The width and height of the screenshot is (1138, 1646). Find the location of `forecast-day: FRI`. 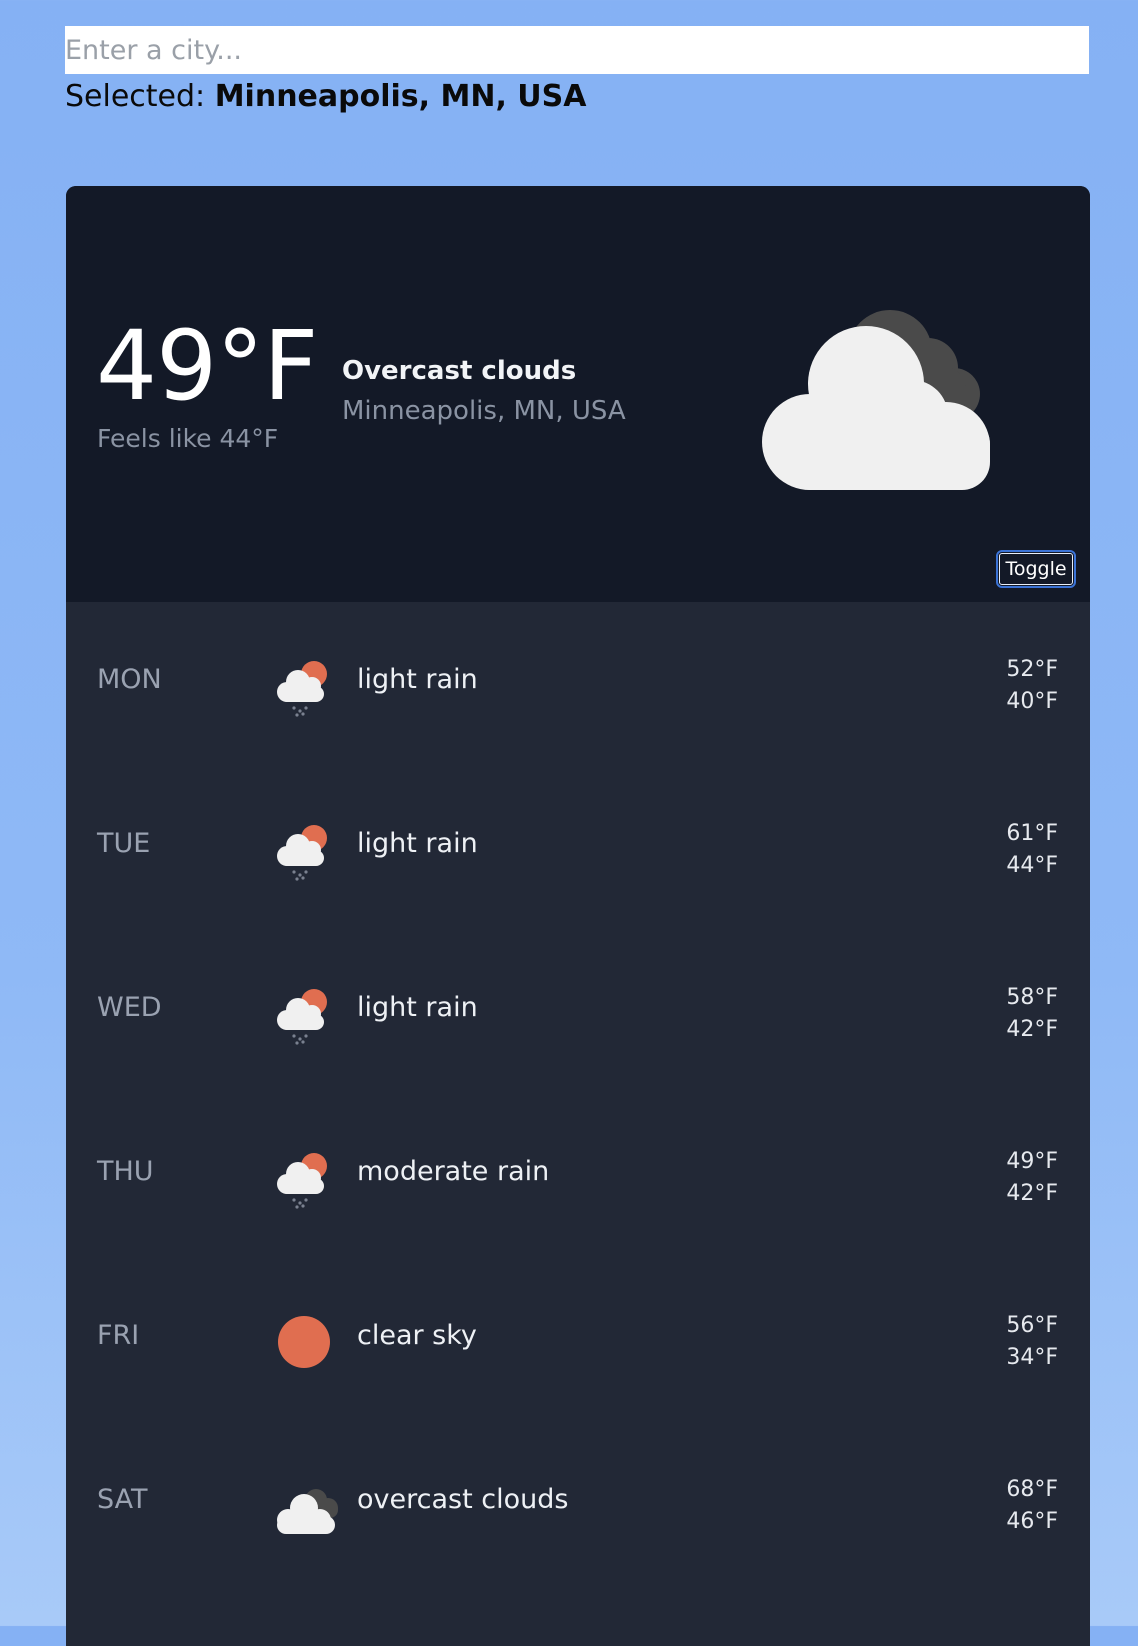

forecast-day: FRI is located at coordinates (118, 1335).